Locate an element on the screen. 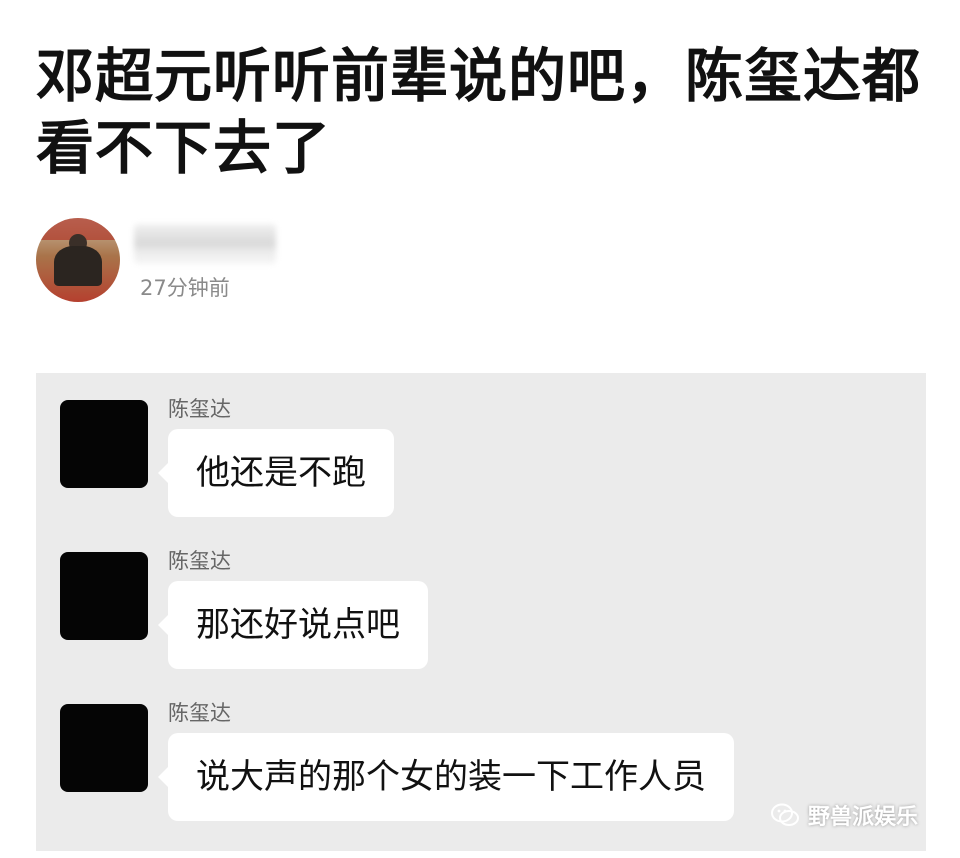 The height and width of the screenshot is (858, 960). avatar-figure is located at coordinates (78, 266).